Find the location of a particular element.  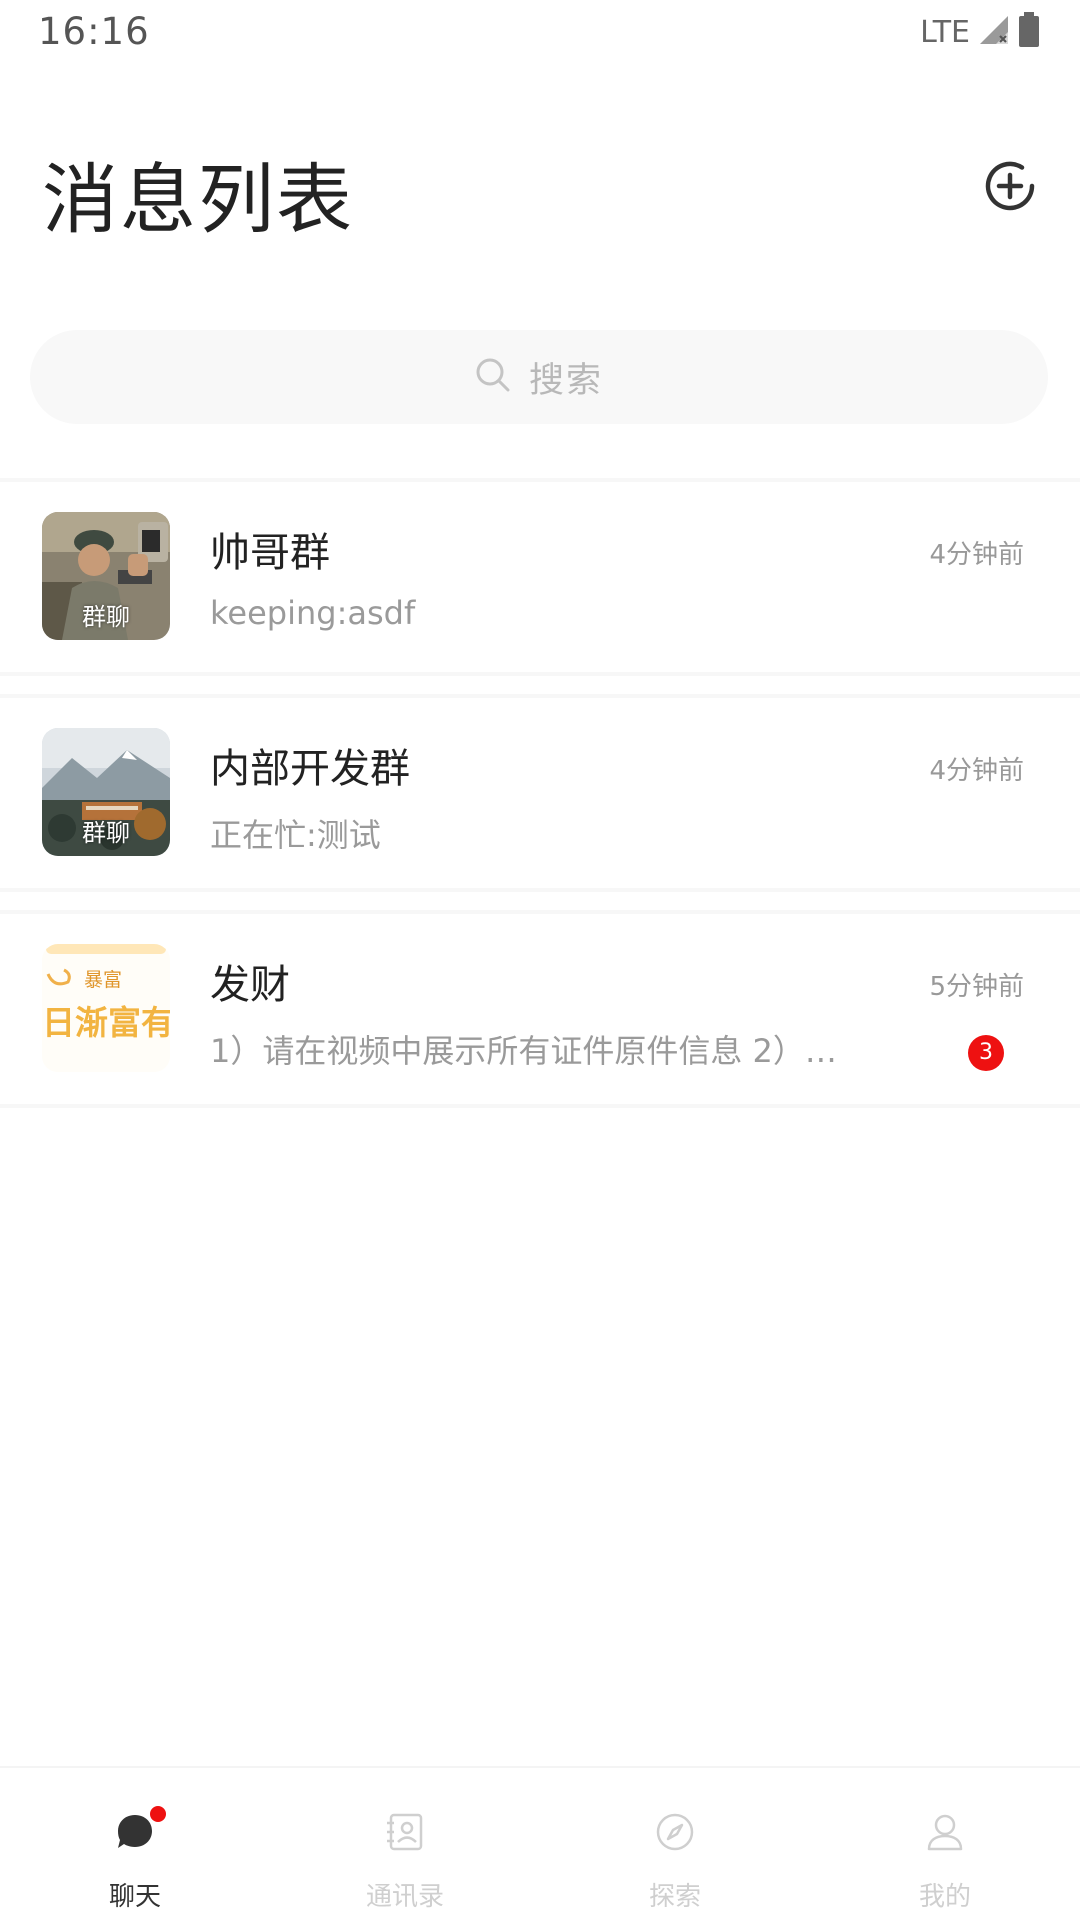

chat-bubble-icon is located at coordinates (135, 1831).